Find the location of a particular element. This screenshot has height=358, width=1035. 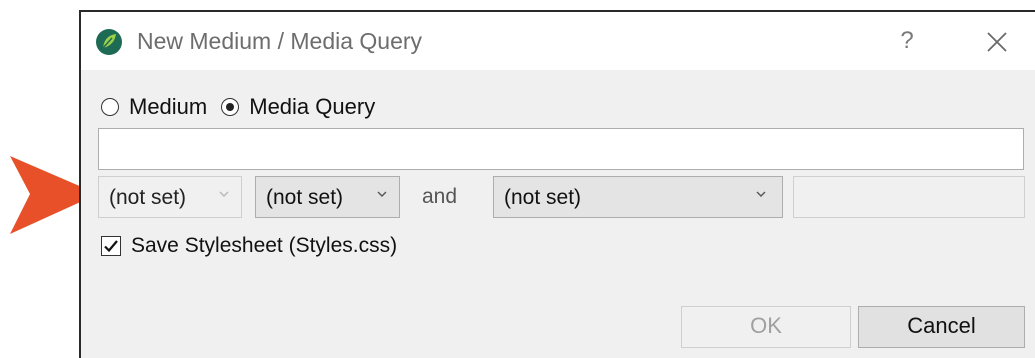

media-type-select: (not set) is located at coordinates (327, 197).